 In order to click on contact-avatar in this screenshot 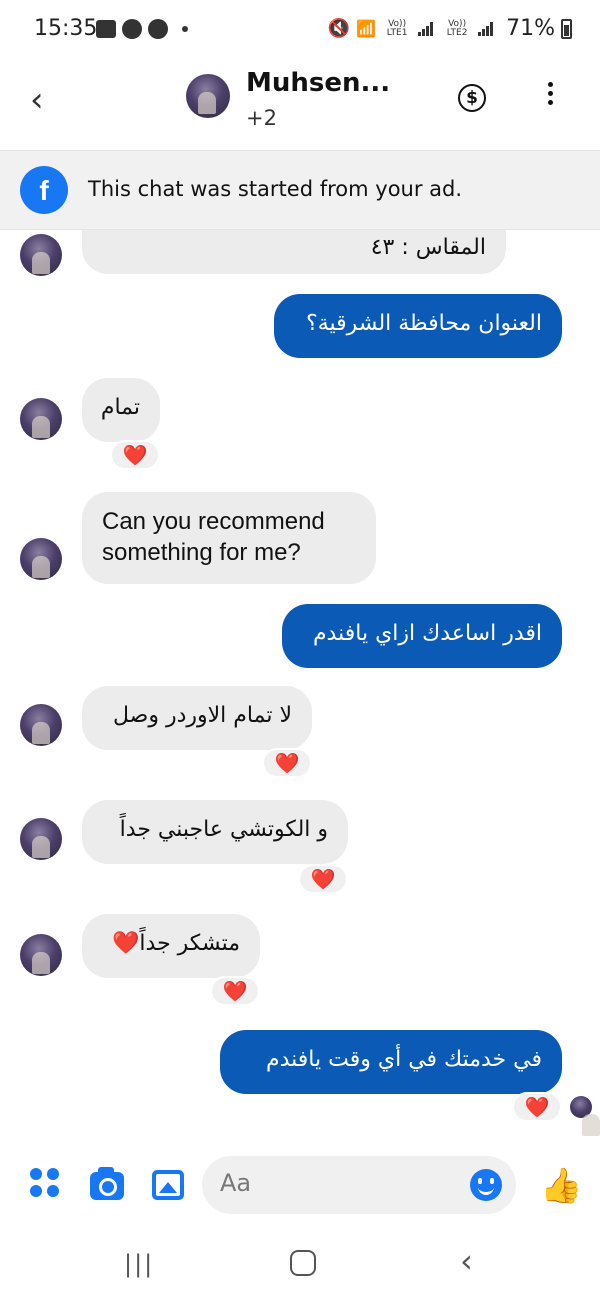, I will do `click(208, 96)`.